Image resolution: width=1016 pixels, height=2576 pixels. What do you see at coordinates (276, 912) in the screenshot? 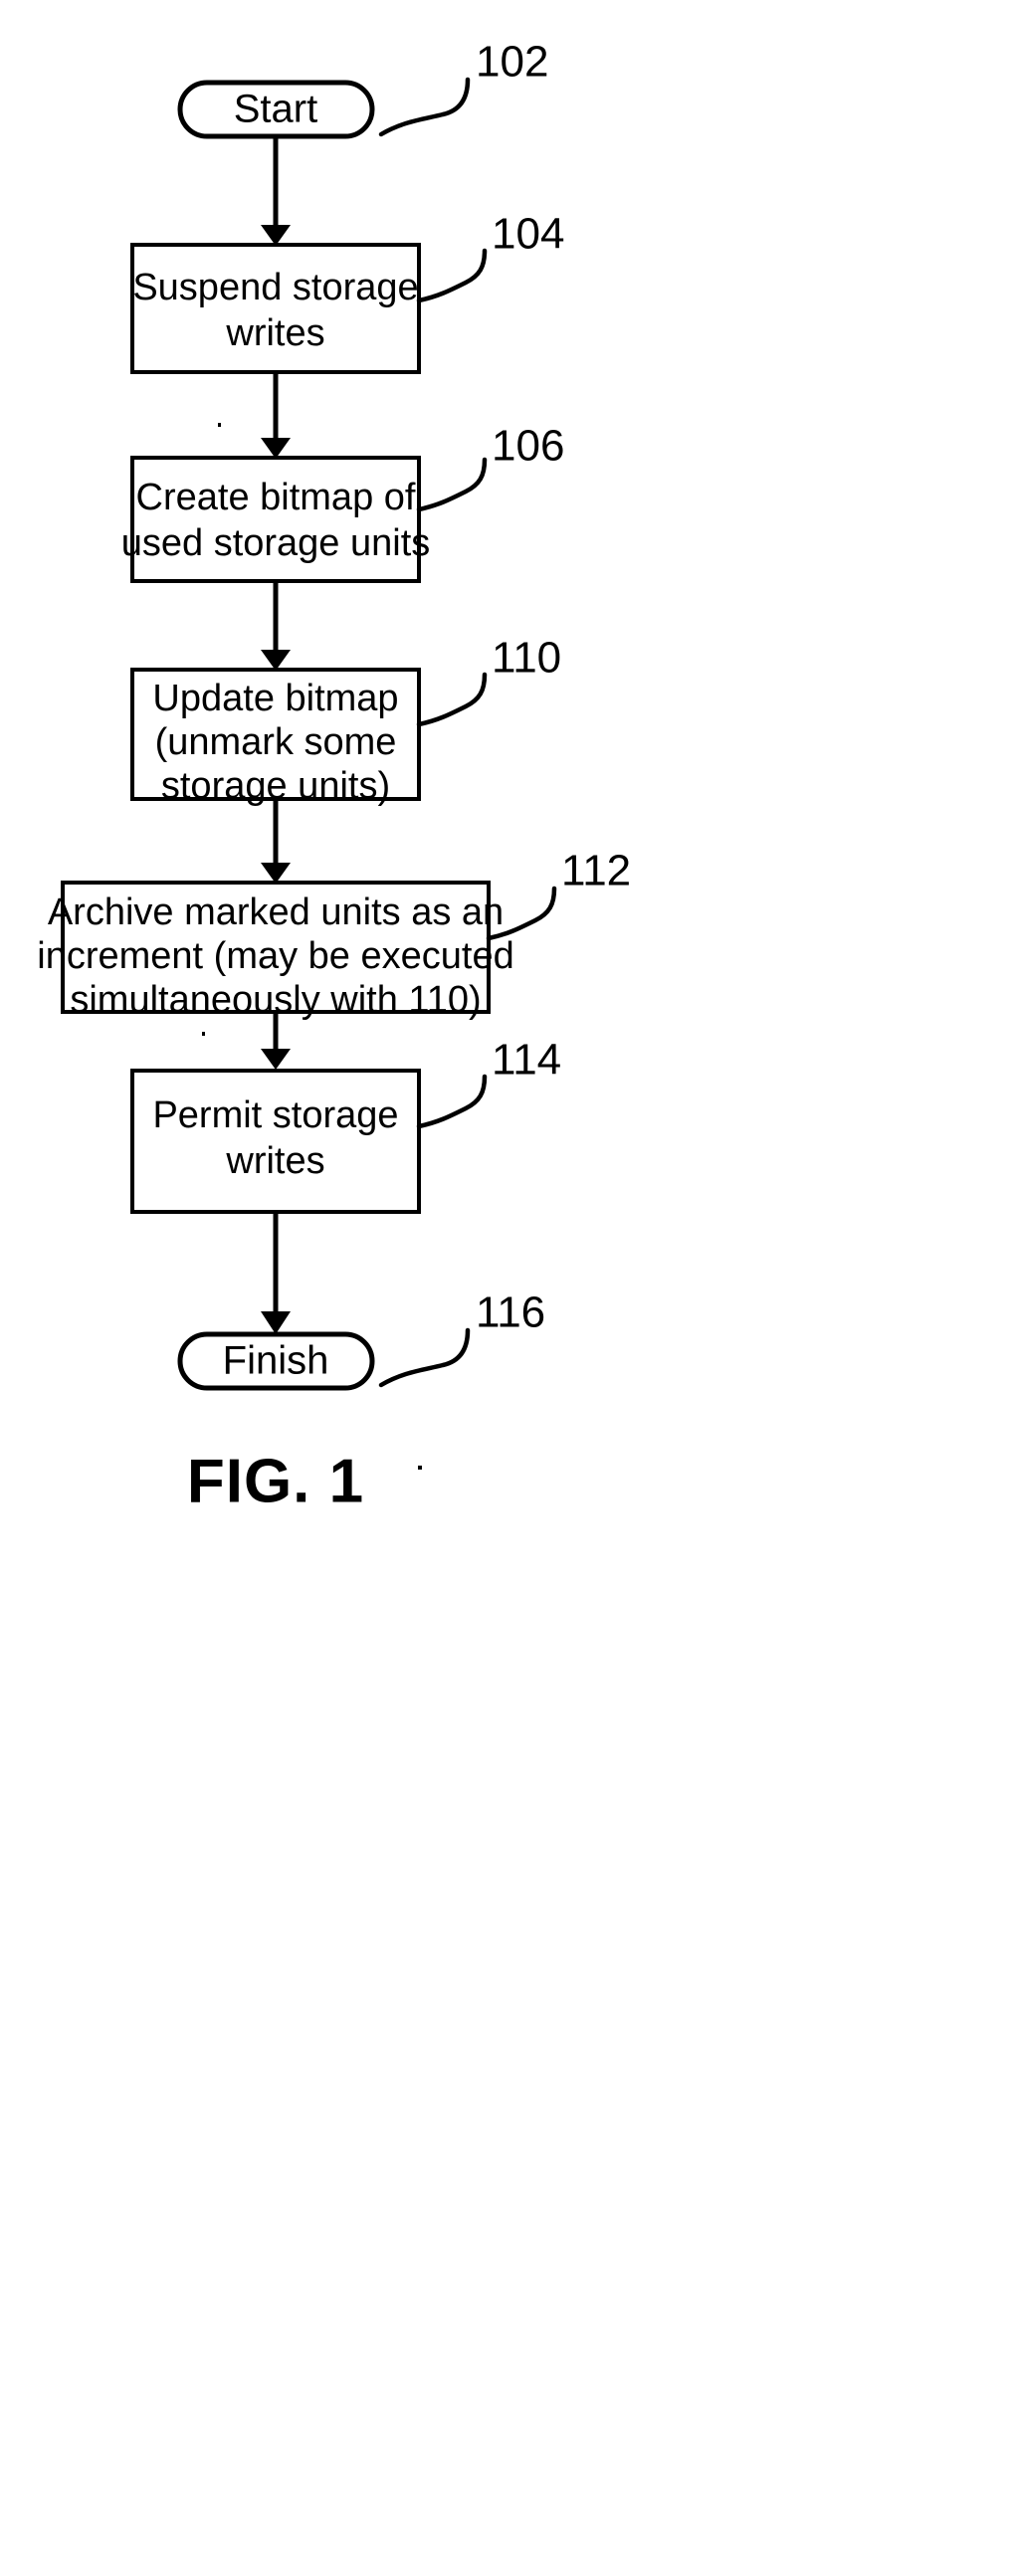
I see `node-112-line-1: Archive marked units as an` at bounding box center [276, 912].